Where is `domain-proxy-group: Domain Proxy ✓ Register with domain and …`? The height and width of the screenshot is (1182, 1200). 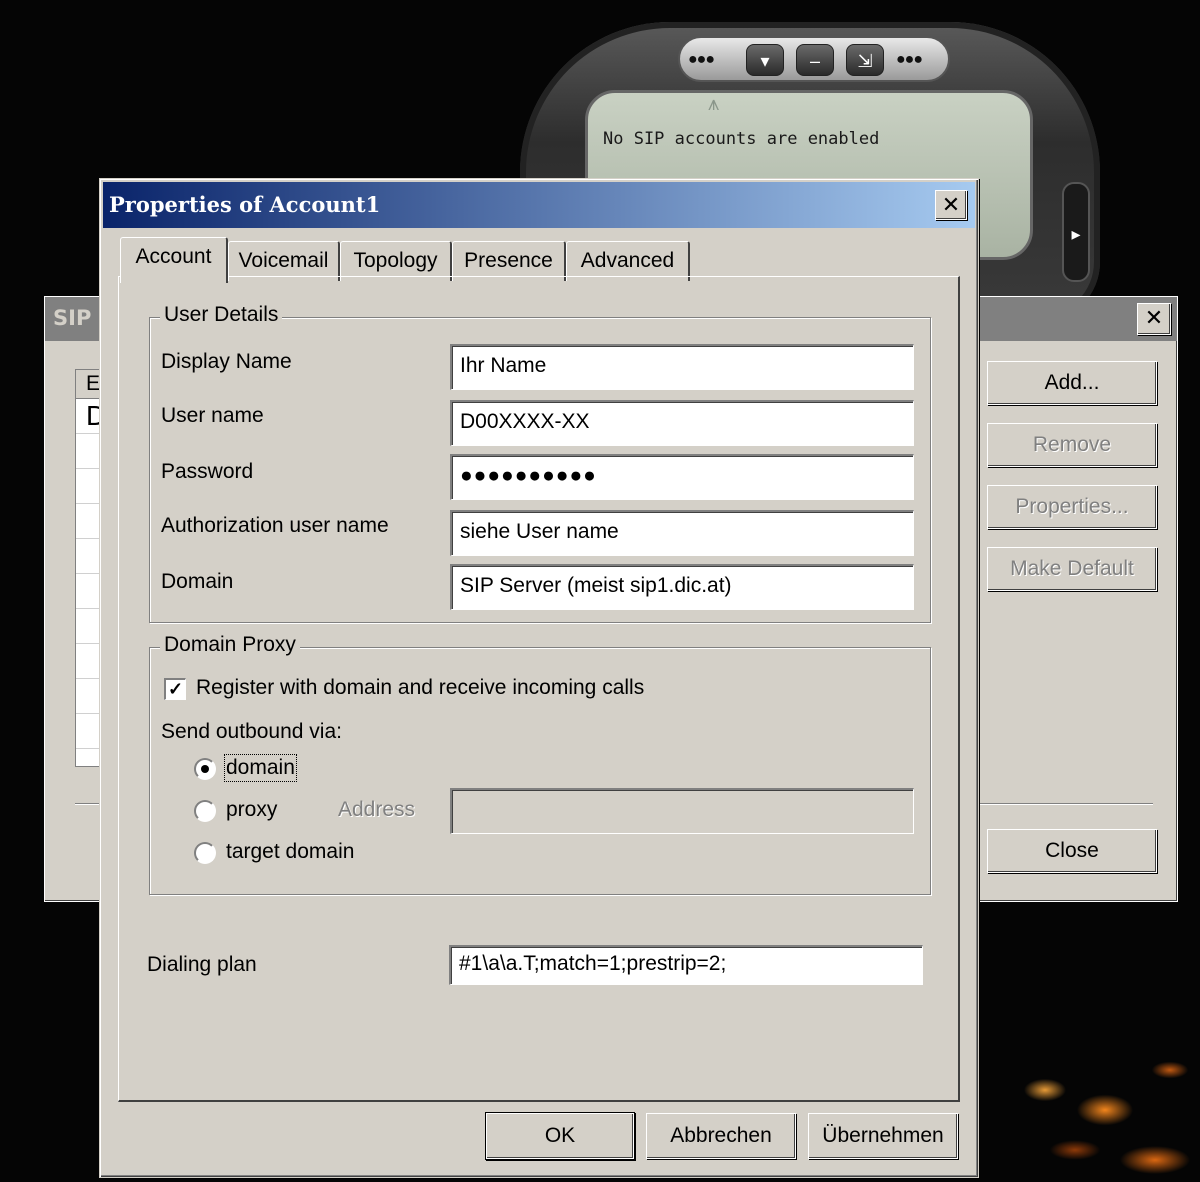
domain-proxy-group: Domain Proxy ✓ Register with domain and … is located at coordinates (540, 764).